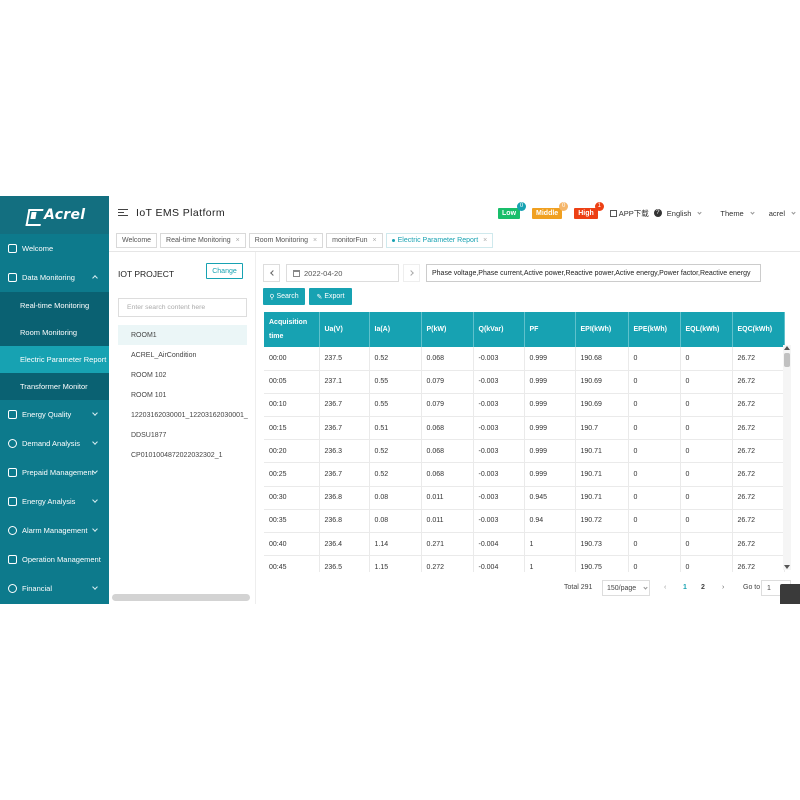  What do you see at coordinates (634, 213) in the screenshot?
I see `app-download-link: APP下载` at bounding box center [634, 213].